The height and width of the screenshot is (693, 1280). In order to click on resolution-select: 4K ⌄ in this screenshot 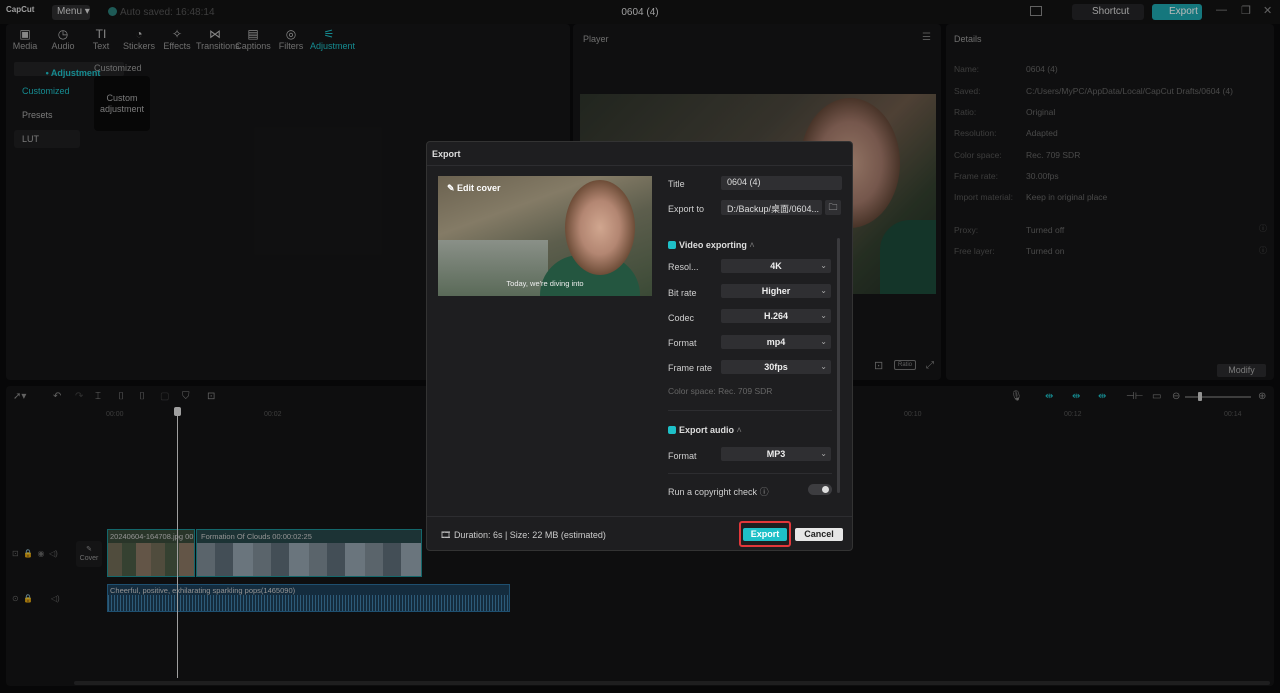, I will do `click(776, 266)`.